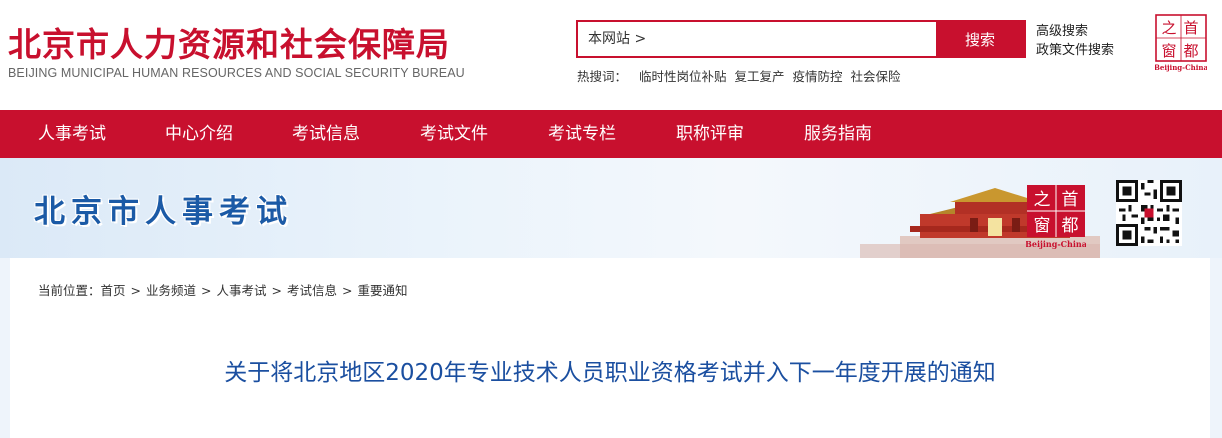  Describe the element at coordinates (683, 76) in the screenshot. I see `hot-search-term: 临时性岗位补贴` at that location.